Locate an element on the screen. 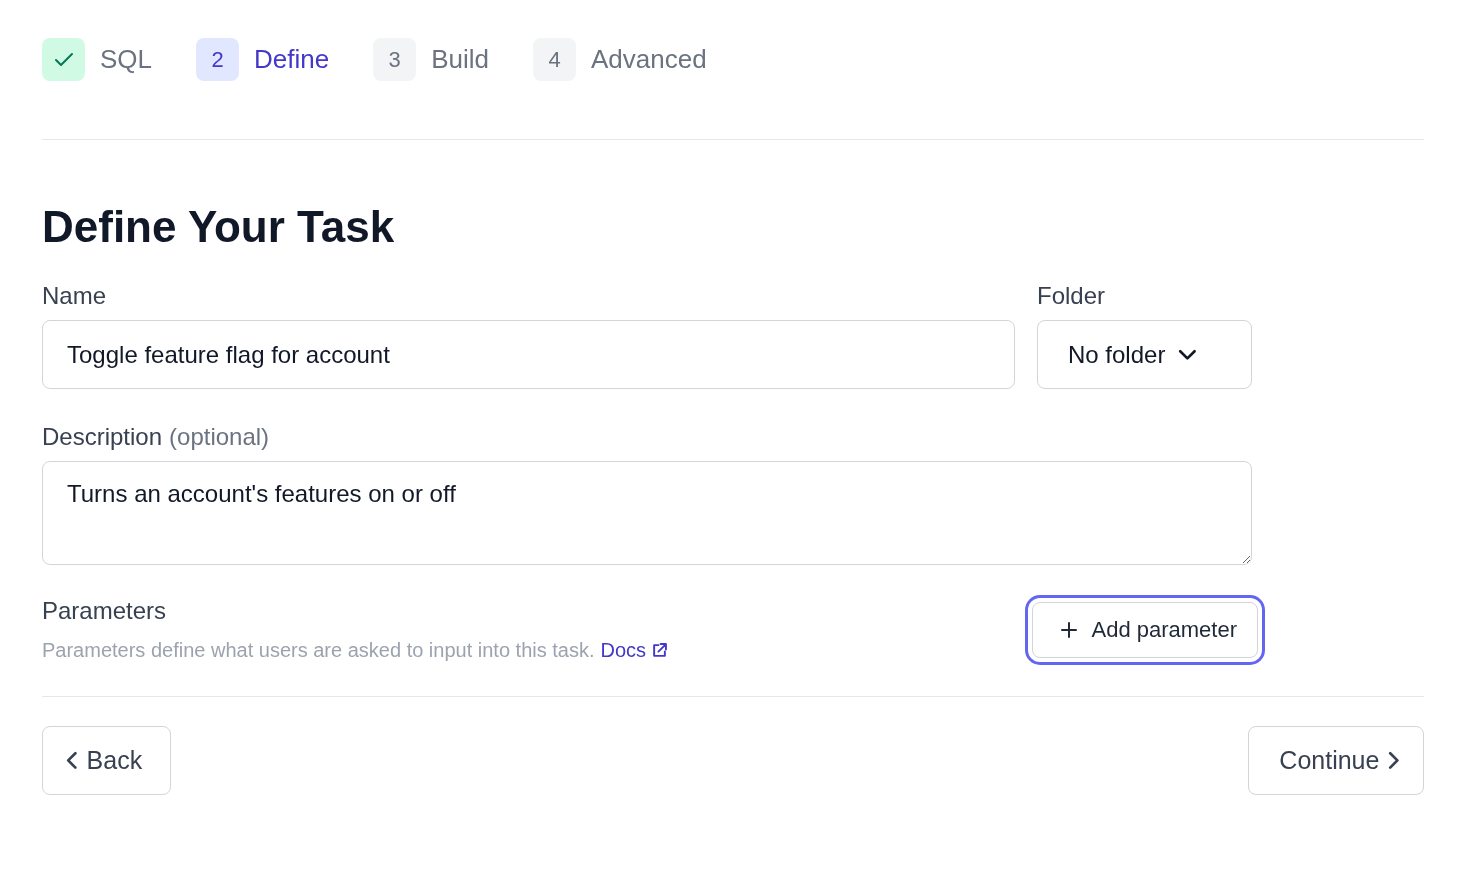 This screenshot has height=882, width=1470. chevron-down-icon is located at coordinates (1188, 354).